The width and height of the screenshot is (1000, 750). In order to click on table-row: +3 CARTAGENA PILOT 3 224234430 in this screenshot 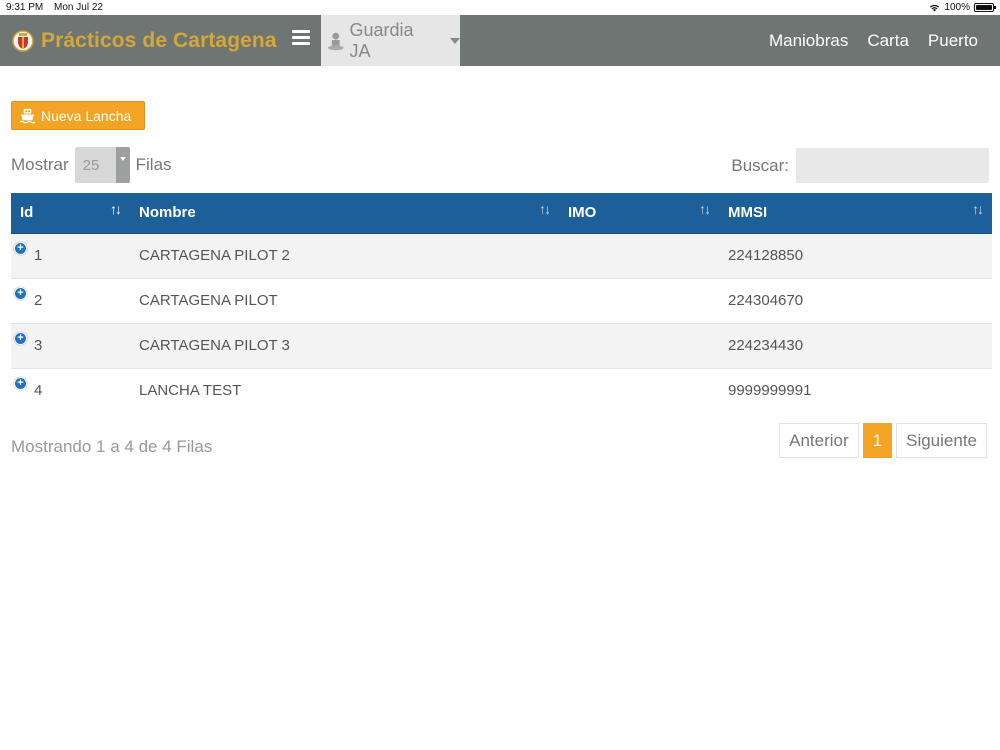, I will do `click(501, 345)`.